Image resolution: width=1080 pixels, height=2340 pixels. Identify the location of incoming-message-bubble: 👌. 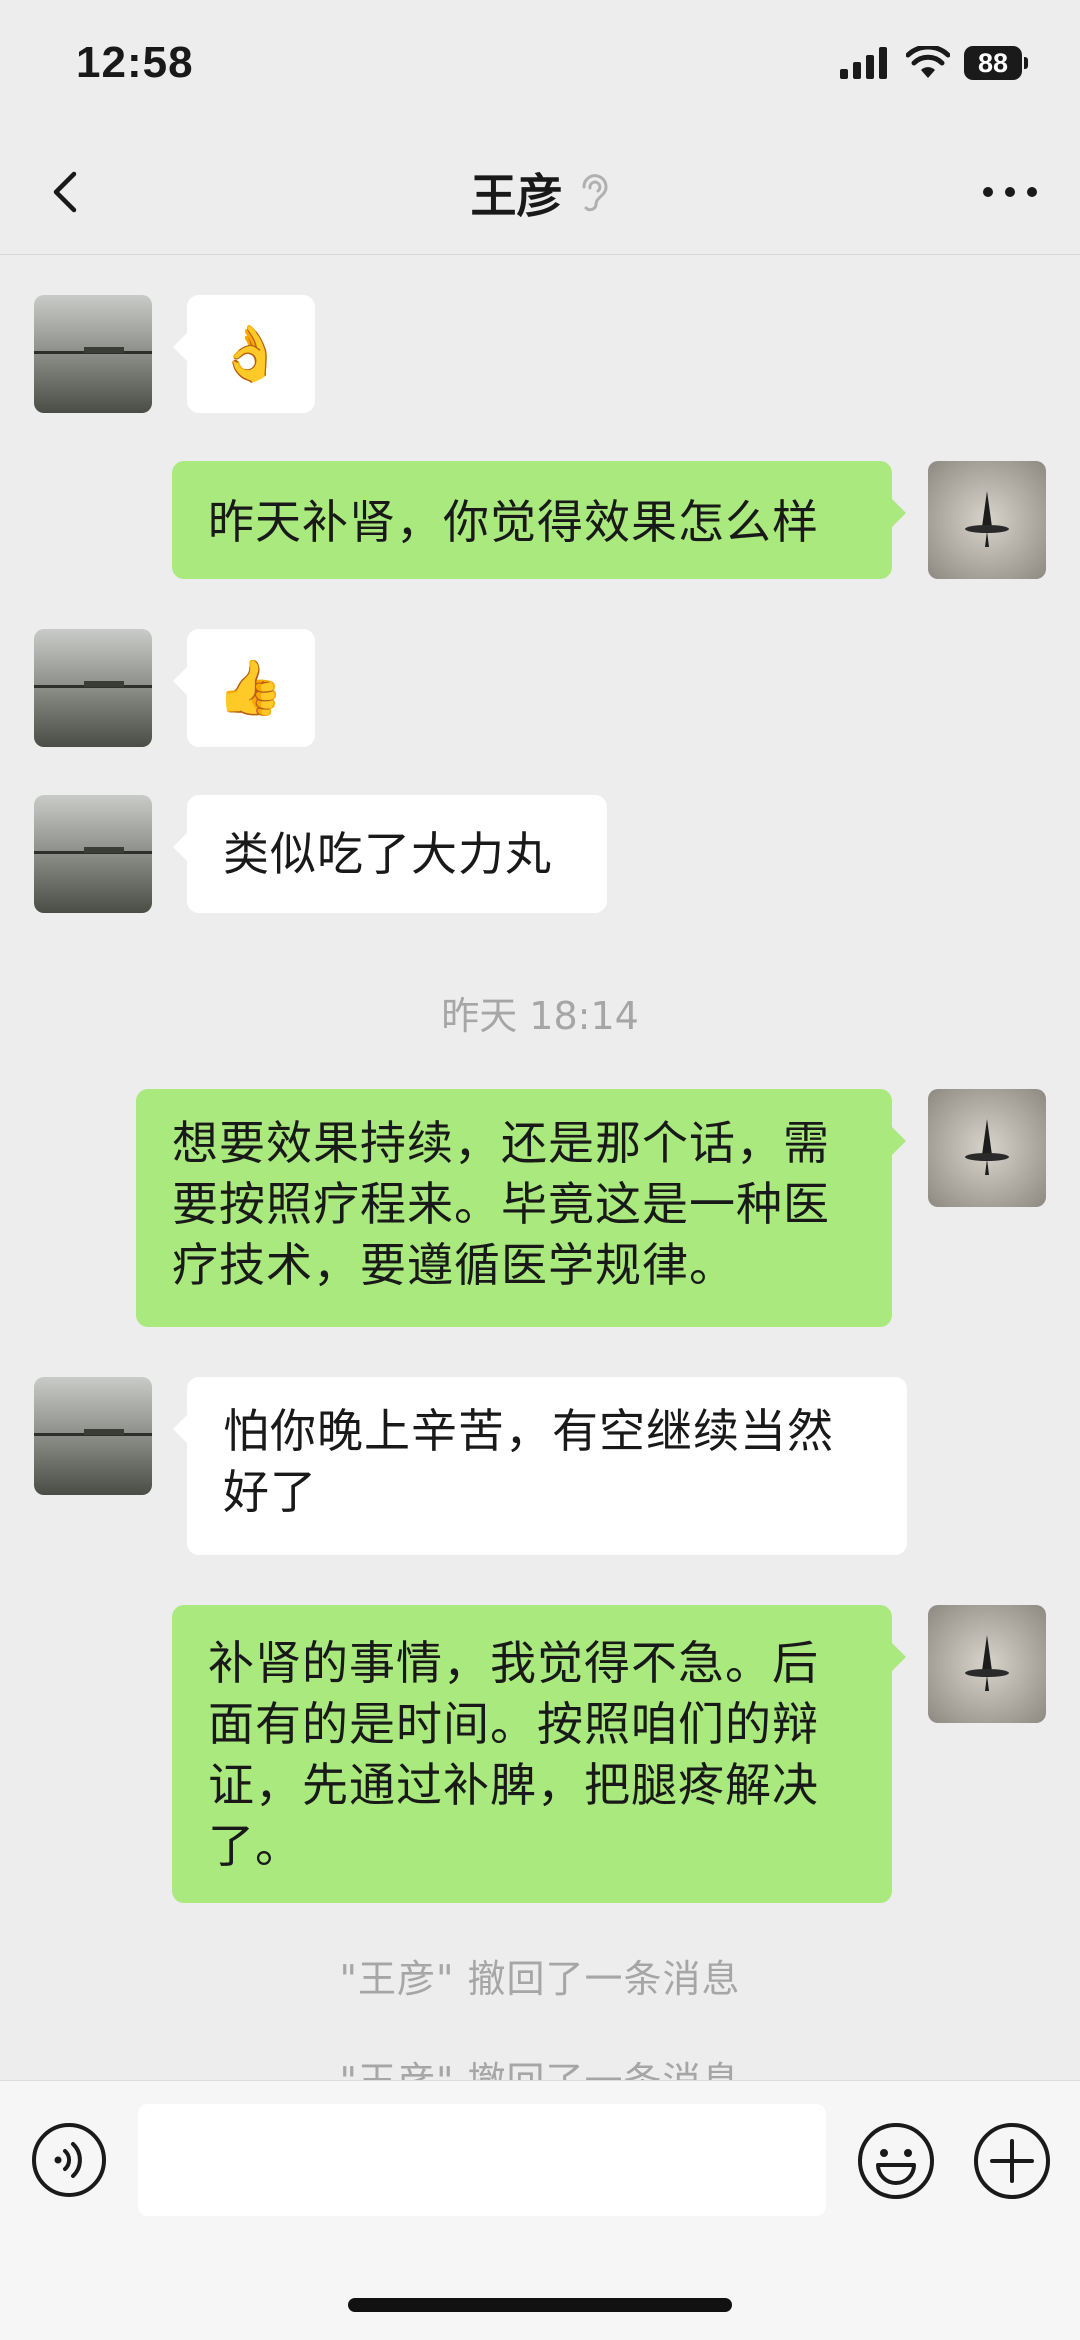
(244, 354).